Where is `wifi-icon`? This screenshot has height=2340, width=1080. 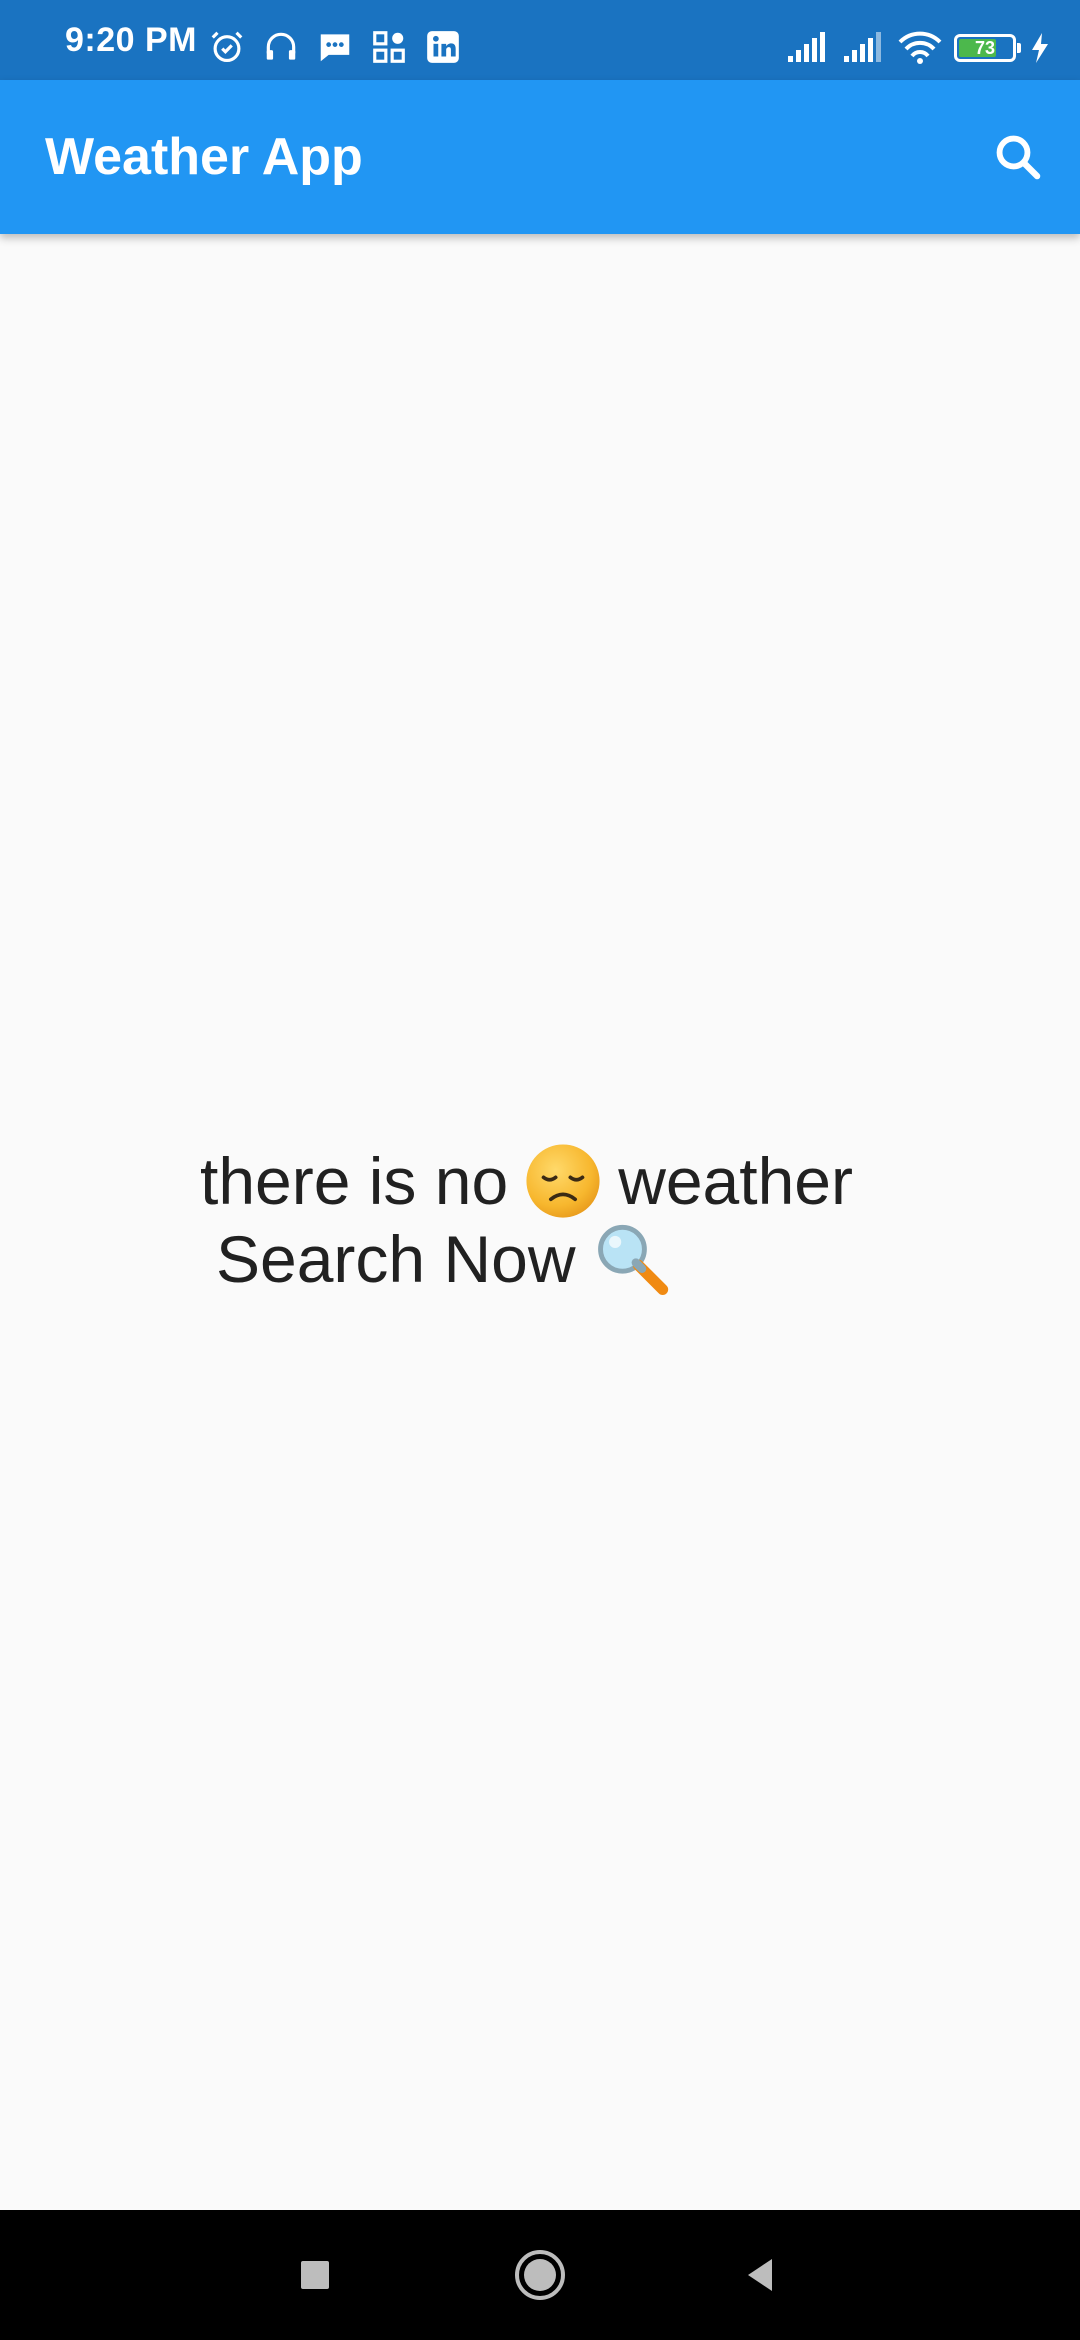
wifi-icon is located at coordinates (920, 47).